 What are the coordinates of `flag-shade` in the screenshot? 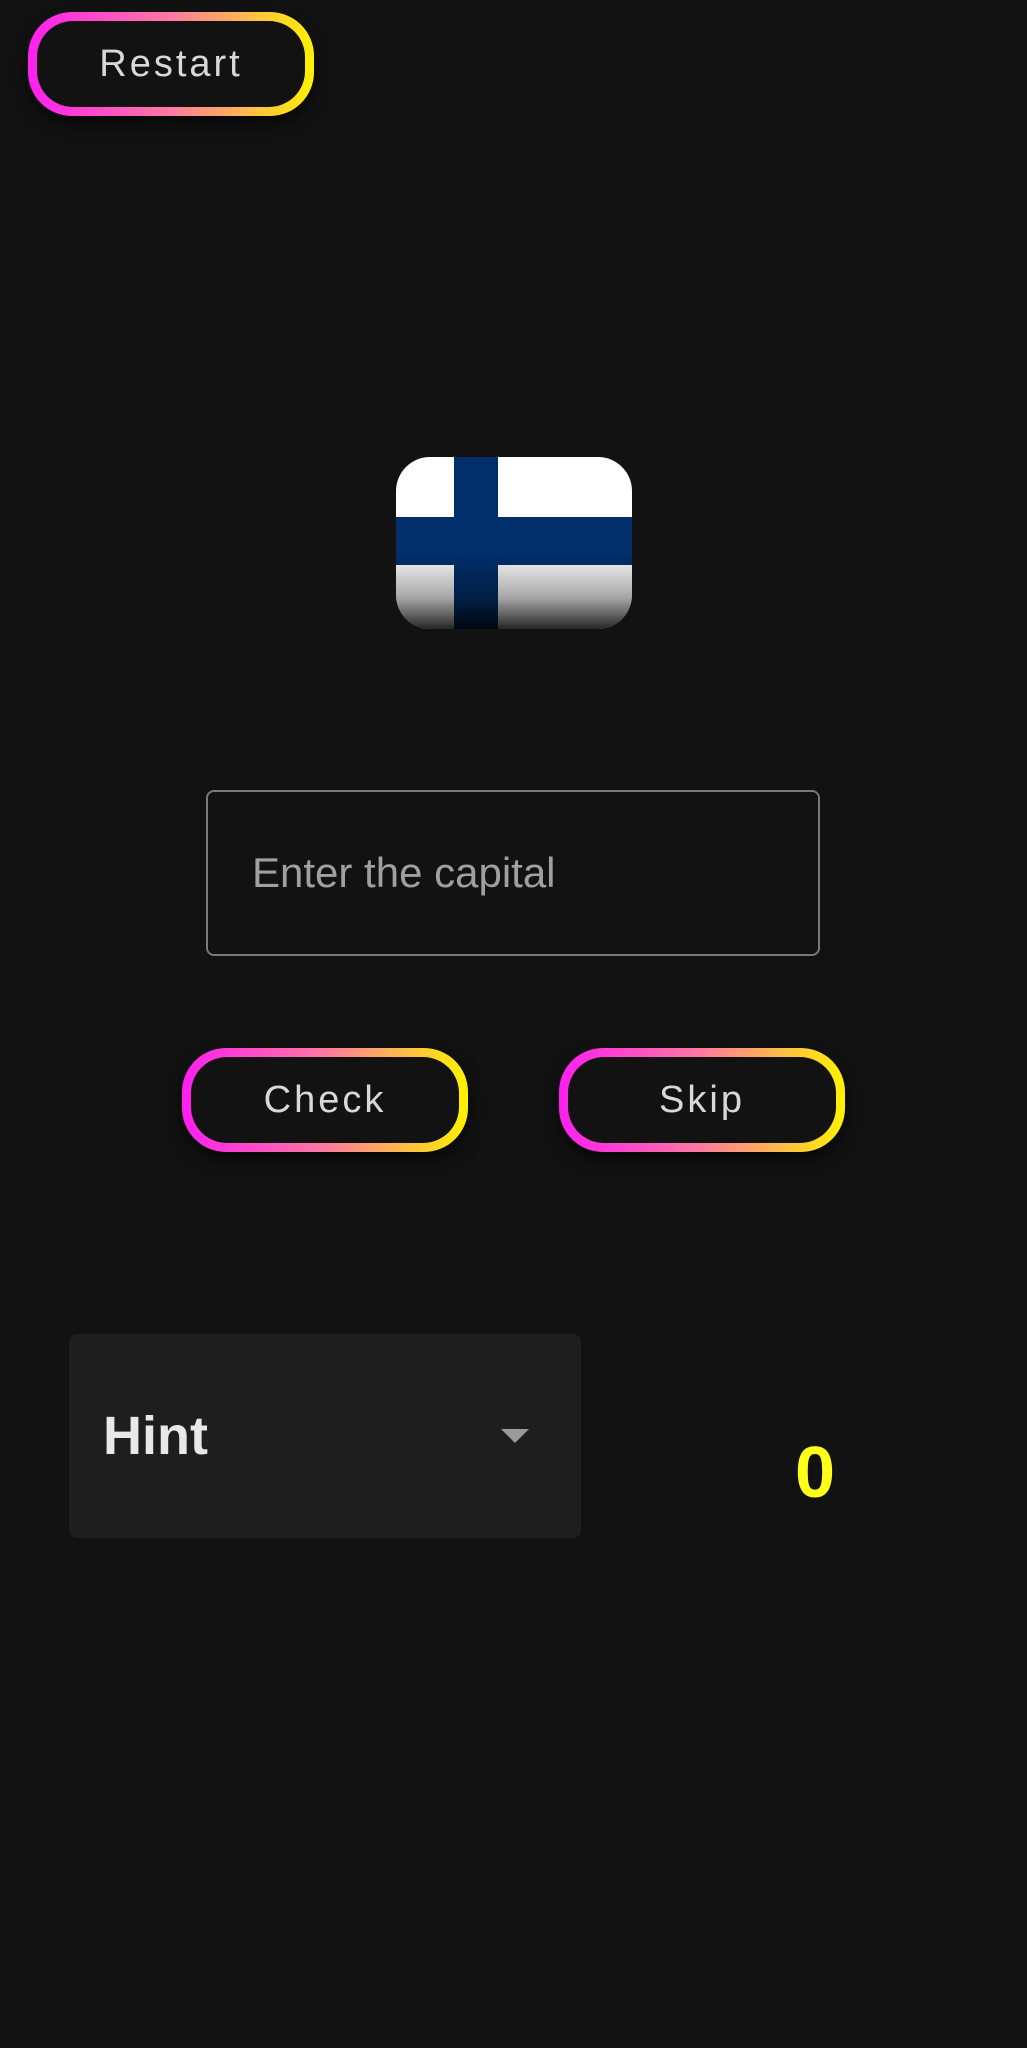 It's located at (514, 590).